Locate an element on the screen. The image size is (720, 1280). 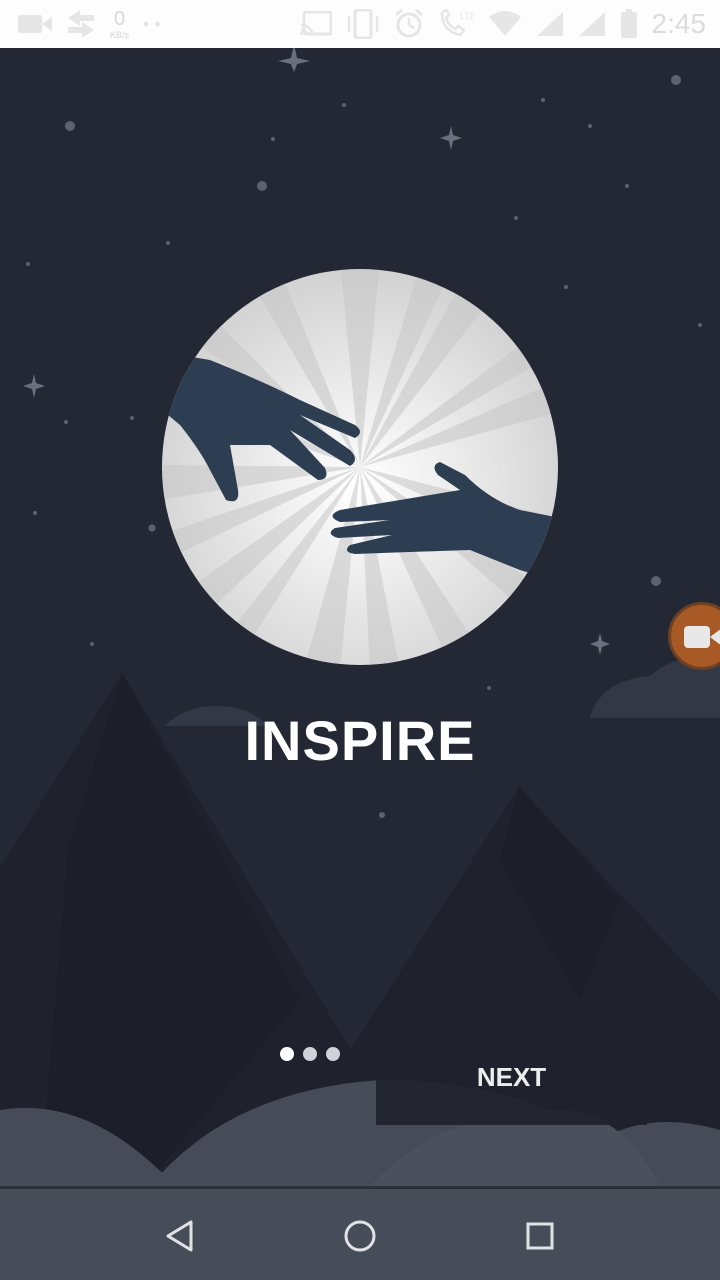
recents-icon is located at coordinates (540, 1236).